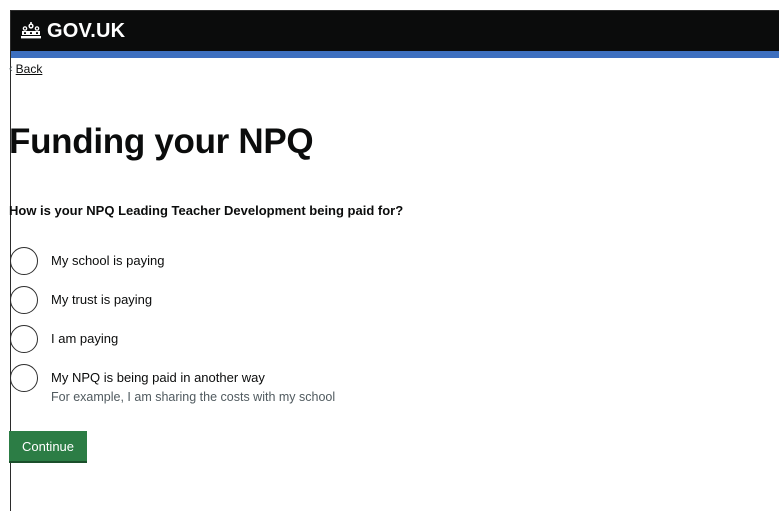  I want to click on page-title: Funding your NPQ, so click(161, 141).